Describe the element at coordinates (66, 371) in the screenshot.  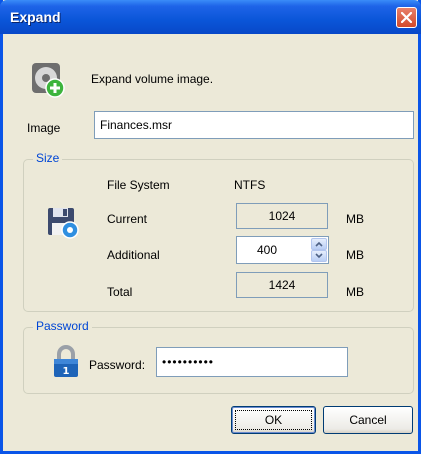
I see `svg-text: 1` at that location.